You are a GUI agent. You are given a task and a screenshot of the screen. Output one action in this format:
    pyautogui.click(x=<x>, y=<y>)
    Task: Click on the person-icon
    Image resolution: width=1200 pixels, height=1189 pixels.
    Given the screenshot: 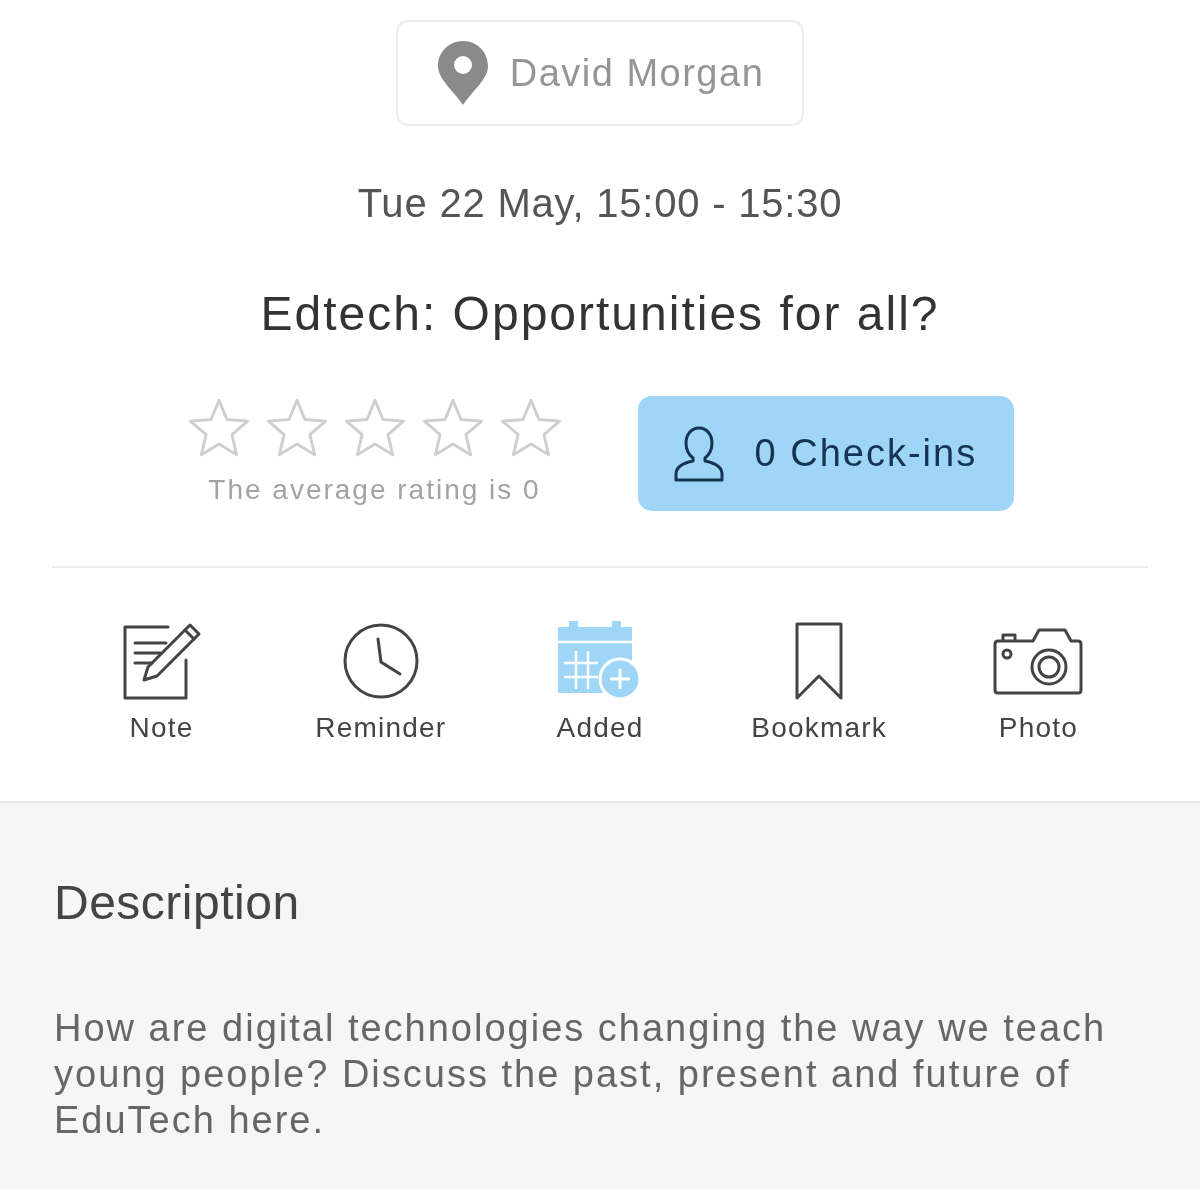 What is the action you would take?
    pyautogui.click(x=698, y=453)
    